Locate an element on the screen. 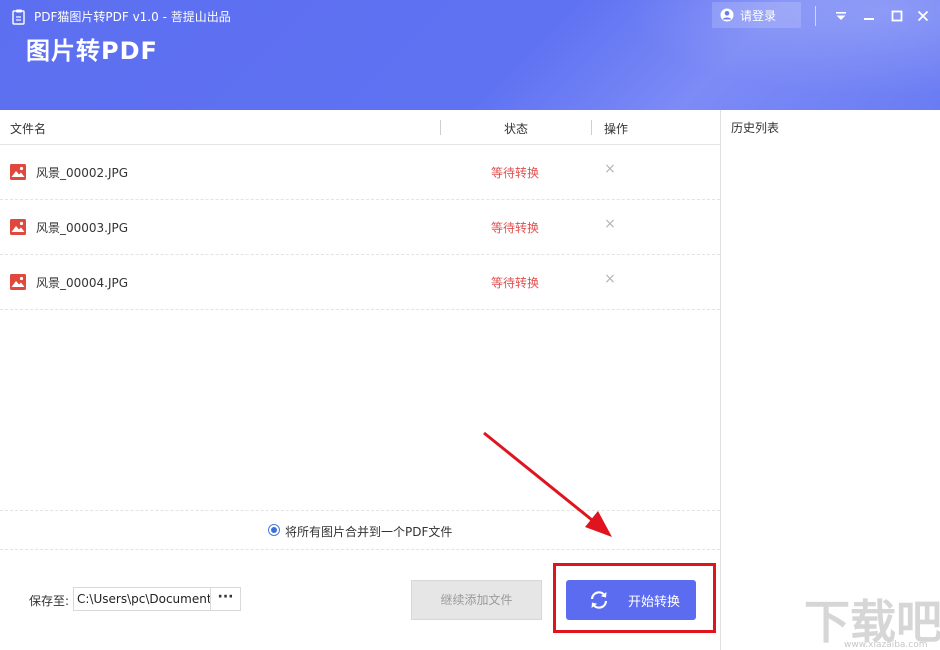  merge-option-row: 将所有图片合并到一个PDF文件 is located at coordinates (360, 530).